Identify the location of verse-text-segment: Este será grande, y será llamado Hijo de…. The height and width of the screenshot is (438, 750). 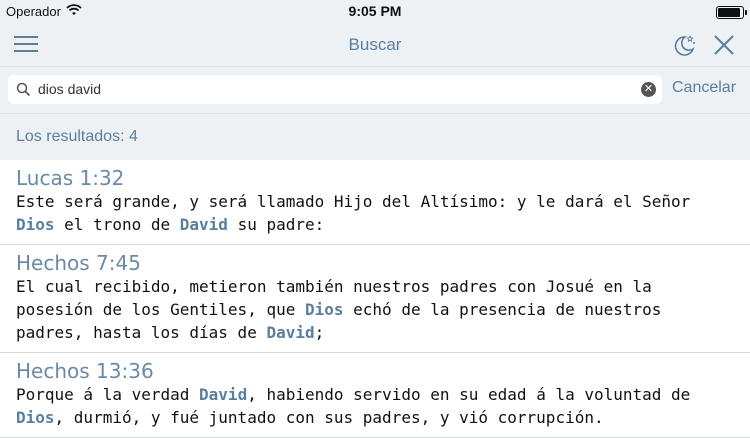
(353, 201).